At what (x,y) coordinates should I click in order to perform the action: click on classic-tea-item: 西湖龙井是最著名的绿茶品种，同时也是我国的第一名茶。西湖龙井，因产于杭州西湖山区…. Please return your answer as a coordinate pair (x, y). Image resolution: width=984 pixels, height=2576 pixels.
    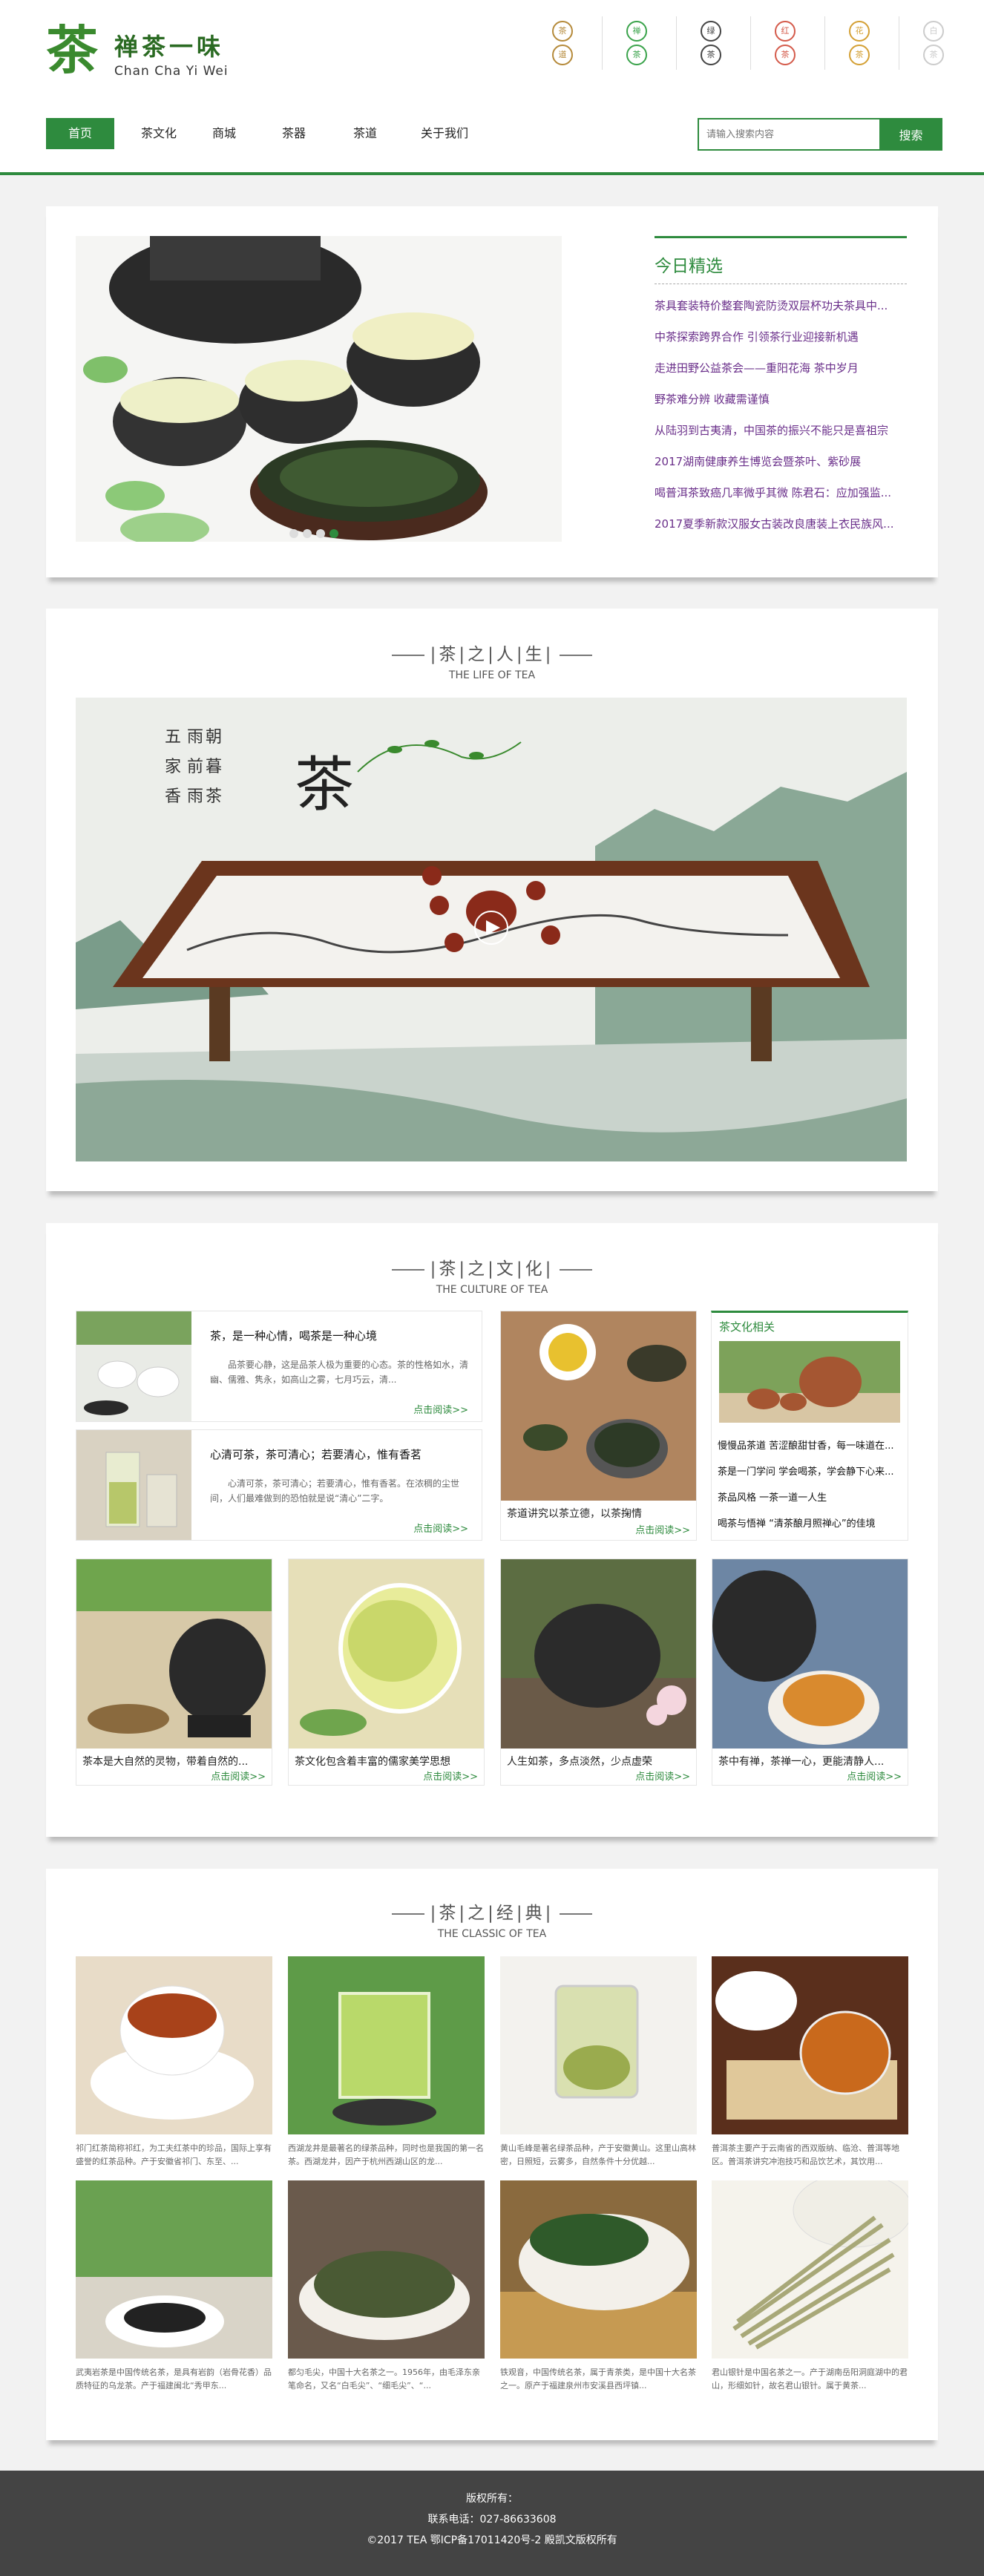
    Looking at the image, I should click on (387, 2064).